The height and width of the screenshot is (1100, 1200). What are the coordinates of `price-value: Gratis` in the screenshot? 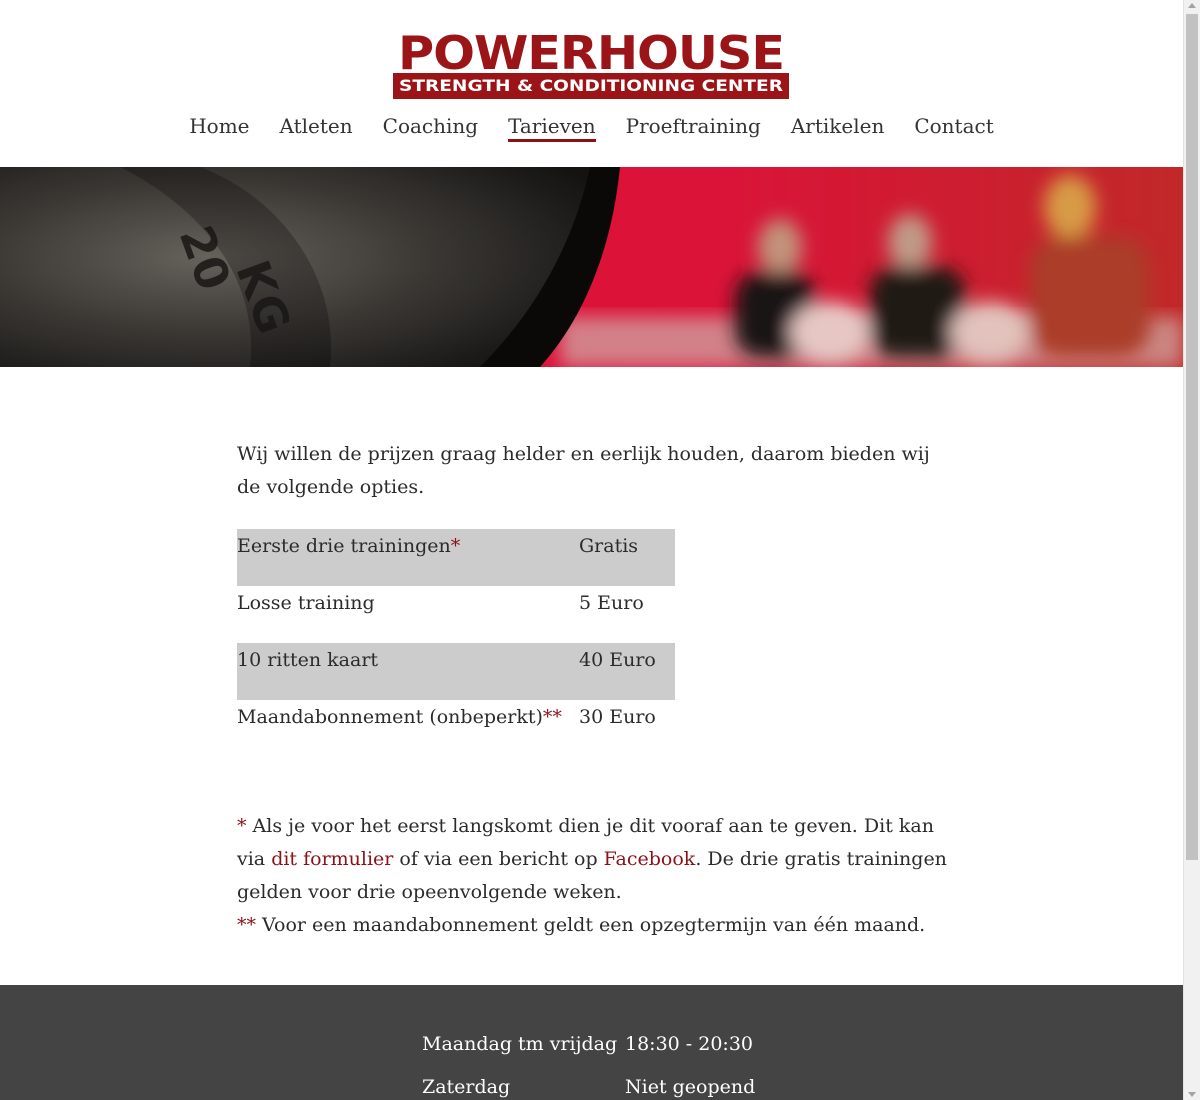 It's located at (627, 557).